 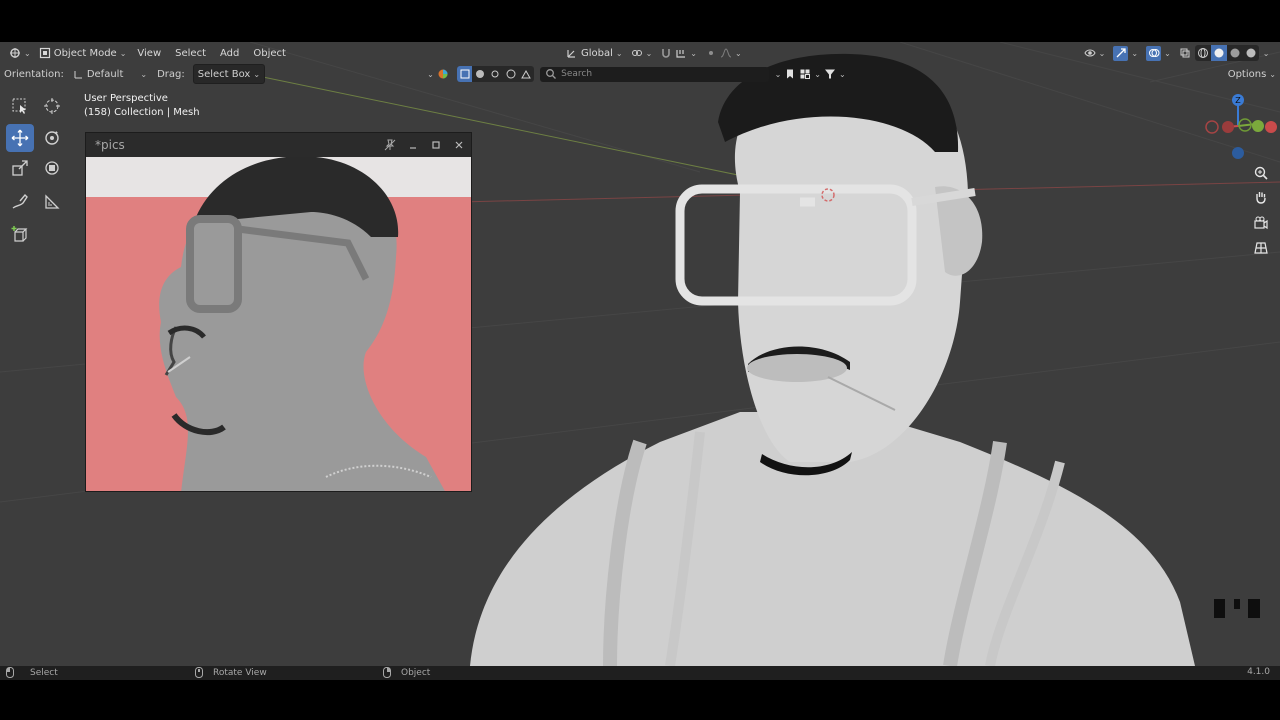 I want to click on filter-scene-button, so click(x=526, y=74).